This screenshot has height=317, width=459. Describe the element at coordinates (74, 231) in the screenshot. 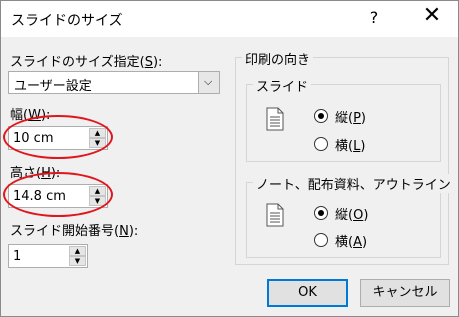

I see `start-number-label: スライド開始番号(N):` at that location.